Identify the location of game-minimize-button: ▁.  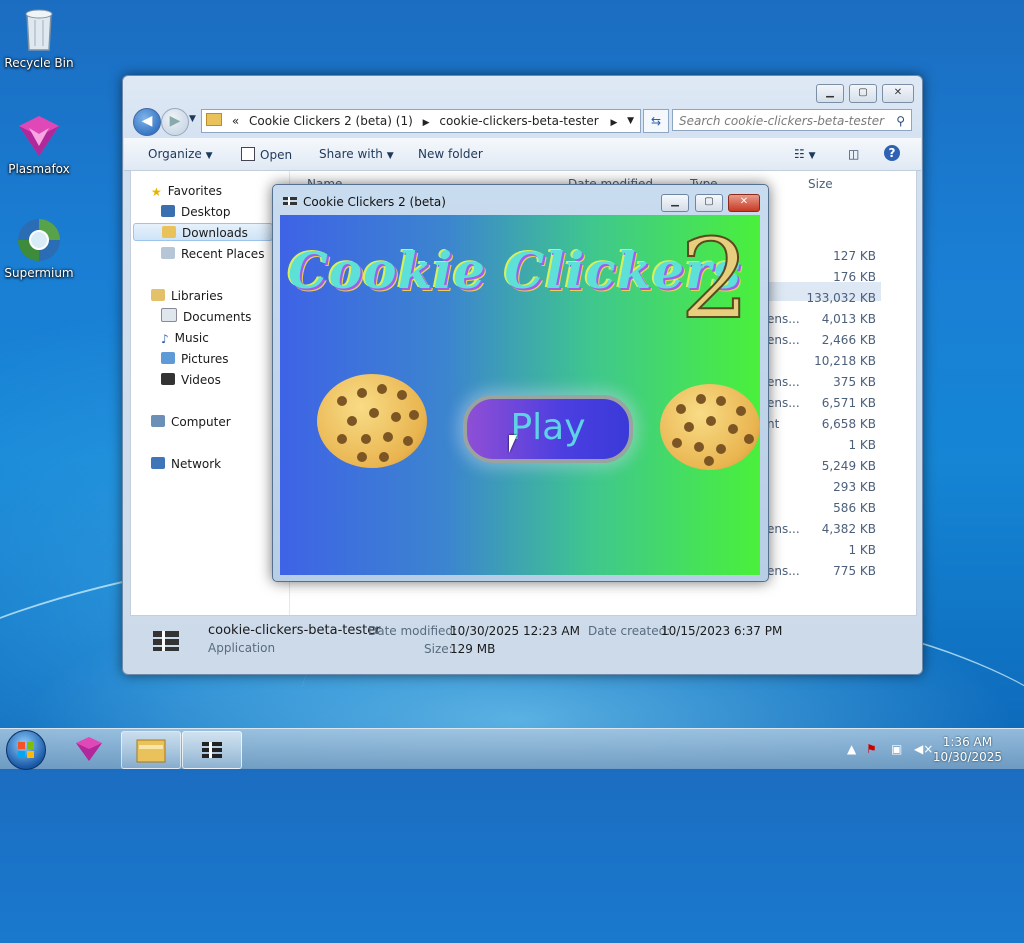
(675, 203).